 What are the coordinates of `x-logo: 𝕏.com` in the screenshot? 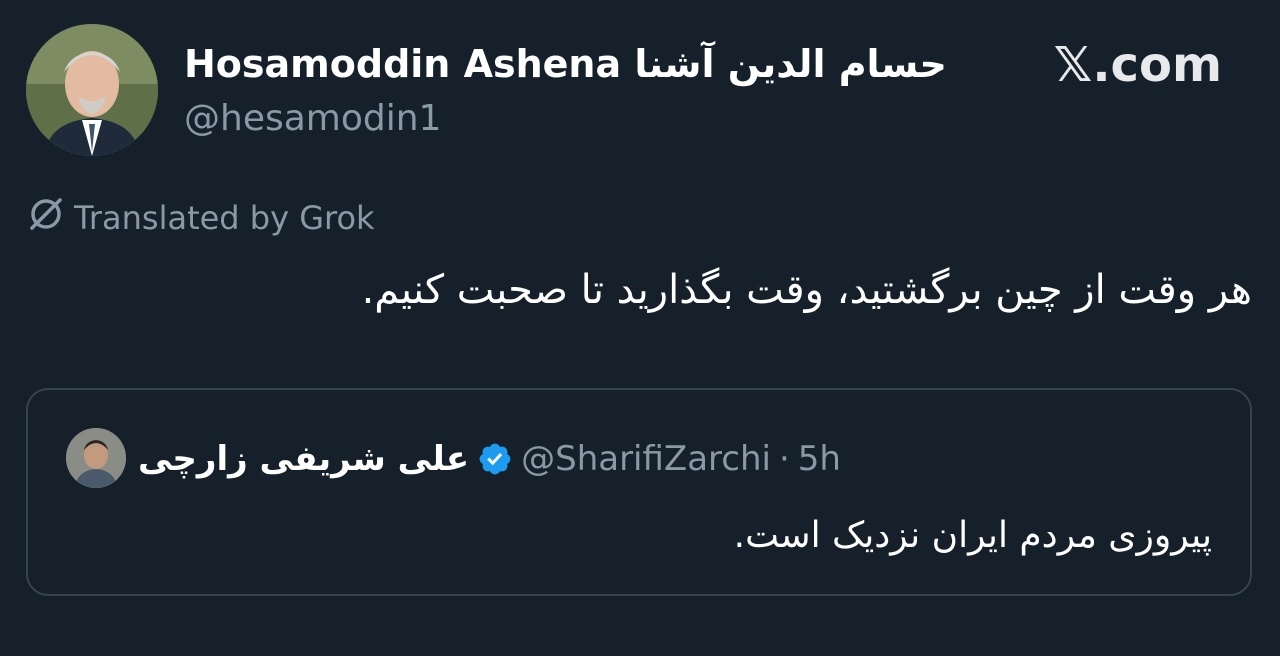 It's located at (1137, 65).